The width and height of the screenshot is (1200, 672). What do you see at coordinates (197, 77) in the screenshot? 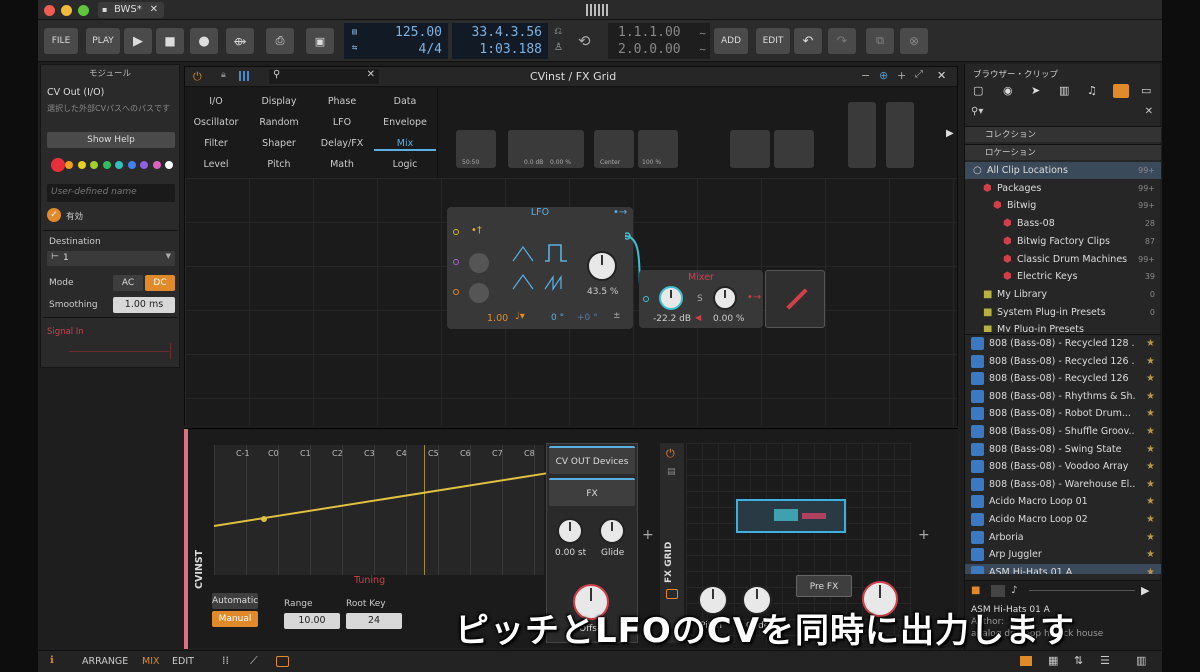
I see `power-icon: ⏻` at bounding box center [197, 77].